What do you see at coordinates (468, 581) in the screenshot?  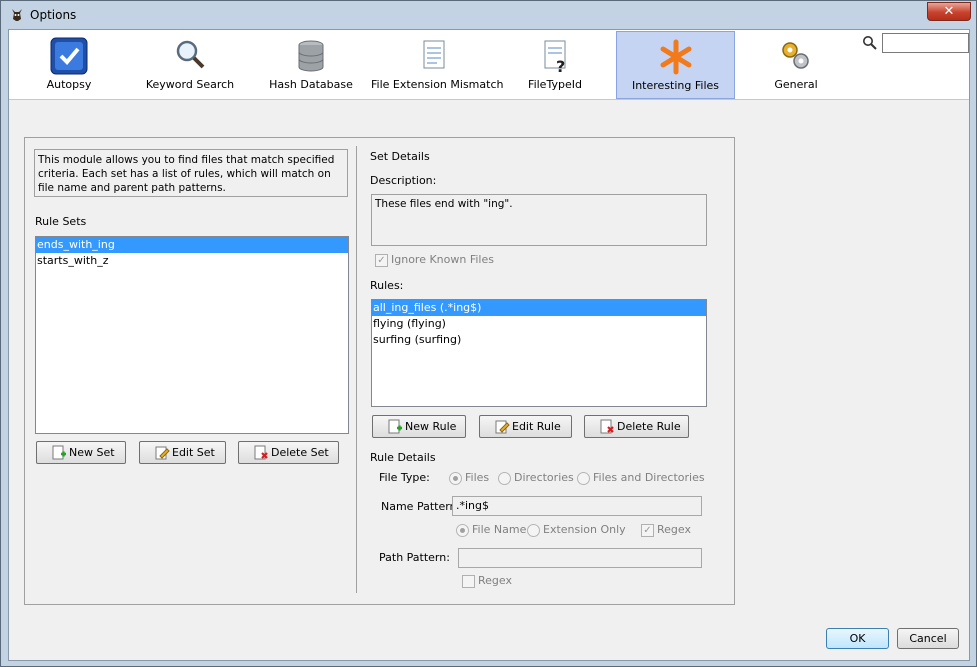 I see `path-regex-checkbox` at bounding box center [468, 581].